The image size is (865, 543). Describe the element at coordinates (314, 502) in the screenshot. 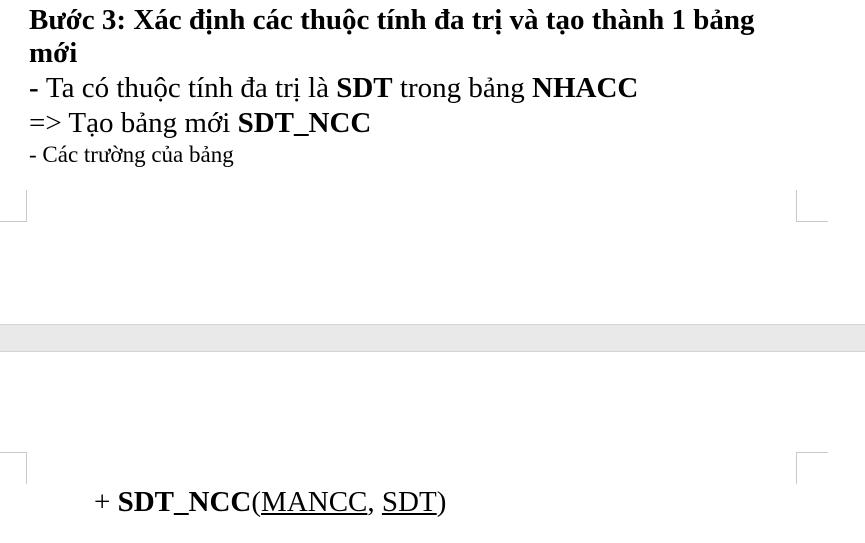

I see `schema-field-mancc: MANCC` at that location.